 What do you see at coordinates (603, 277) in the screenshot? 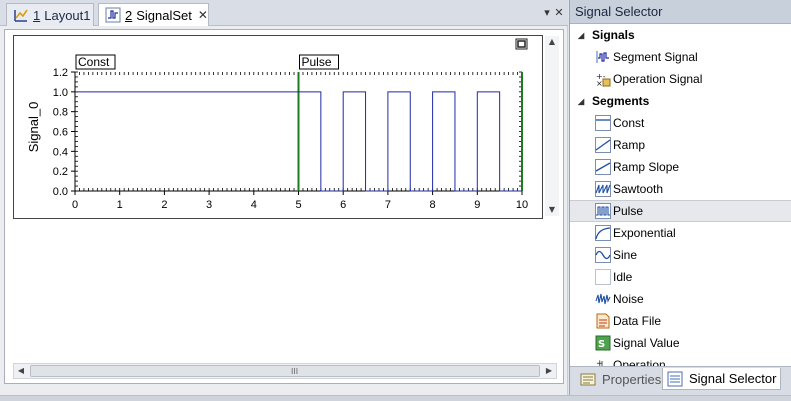
I see `idle-icon` at bounding box center [603, 277].